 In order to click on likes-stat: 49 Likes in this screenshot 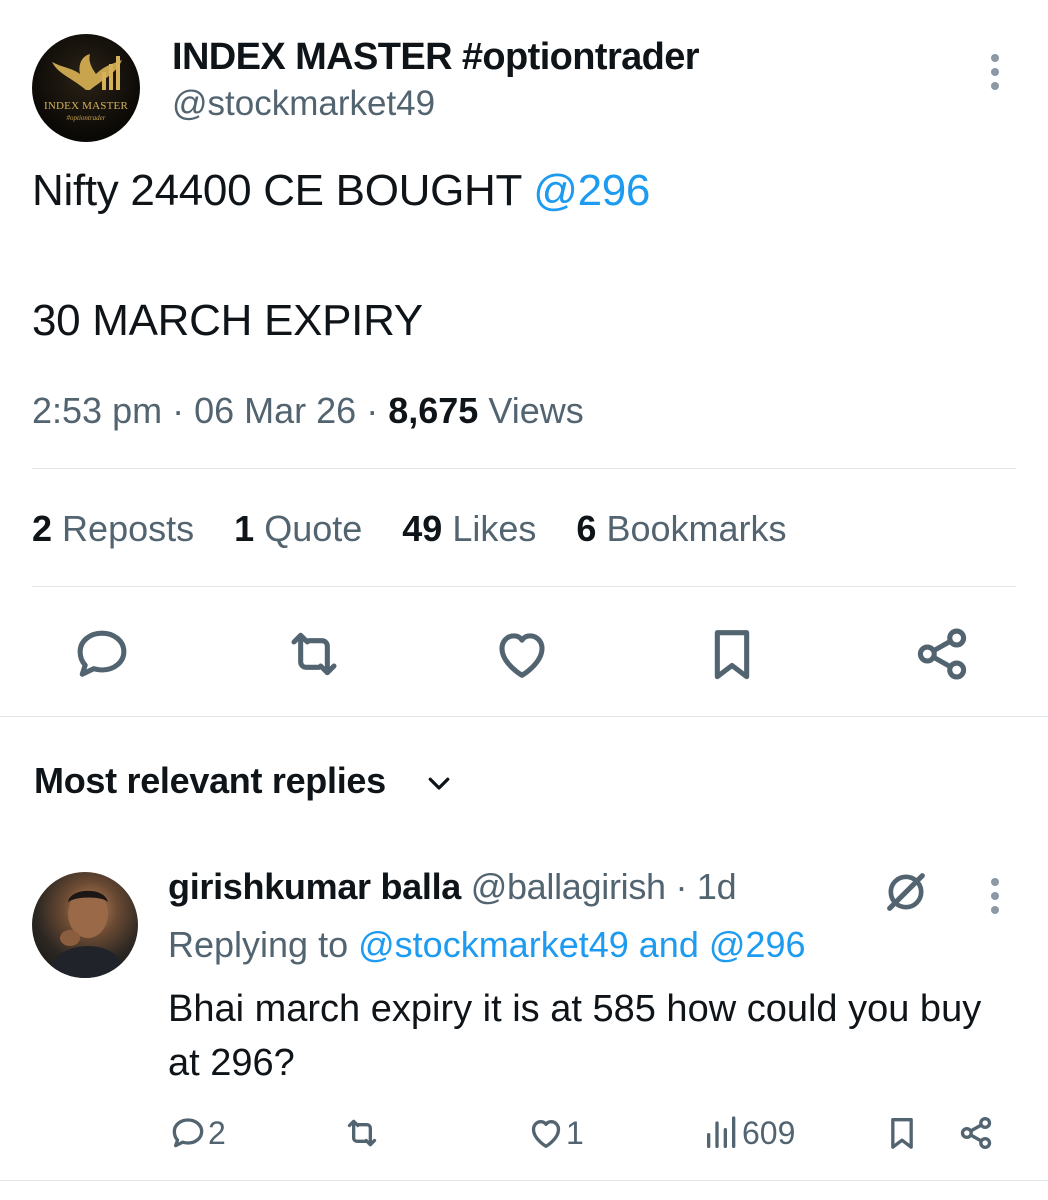, I will do `click(469, 528)`.